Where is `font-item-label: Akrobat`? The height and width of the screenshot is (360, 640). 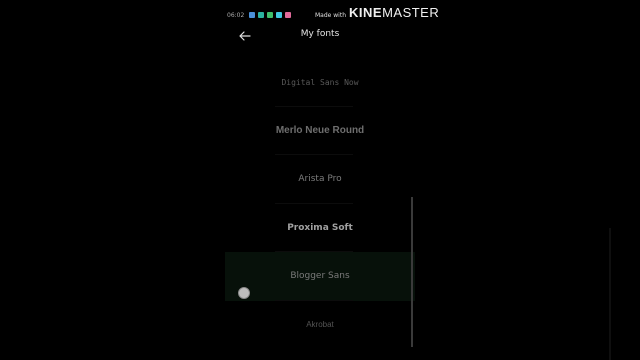
font-item-label: Akrobat is located at coordinates (320, 325).